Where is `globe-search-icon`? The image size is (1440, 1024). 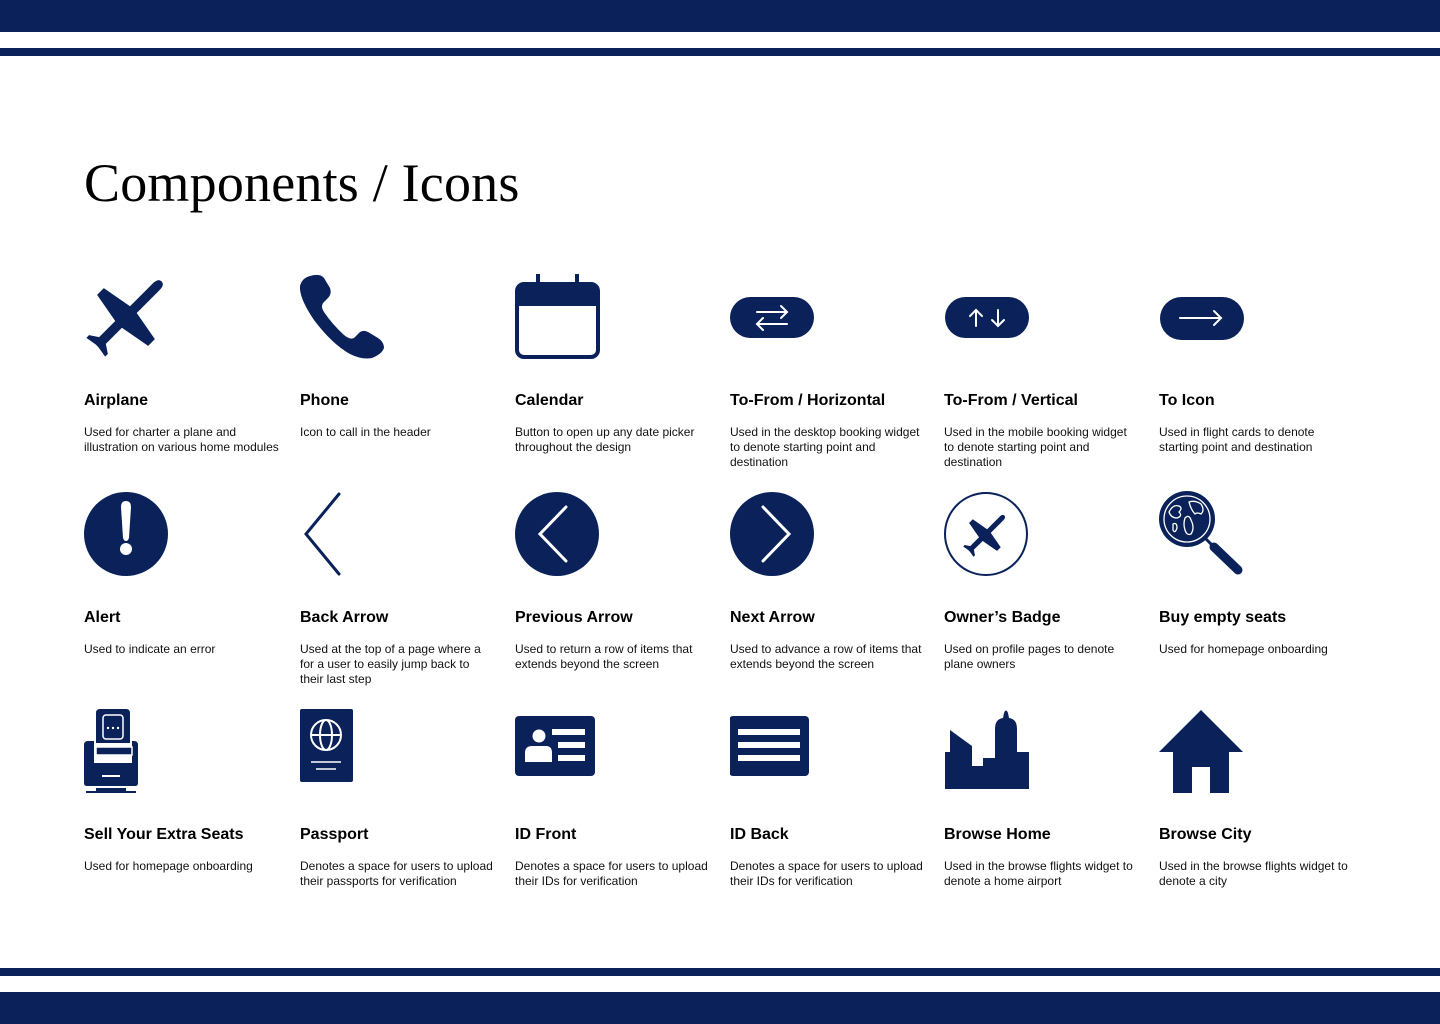 globe-search-icon is located at coordinates (1204, 535).